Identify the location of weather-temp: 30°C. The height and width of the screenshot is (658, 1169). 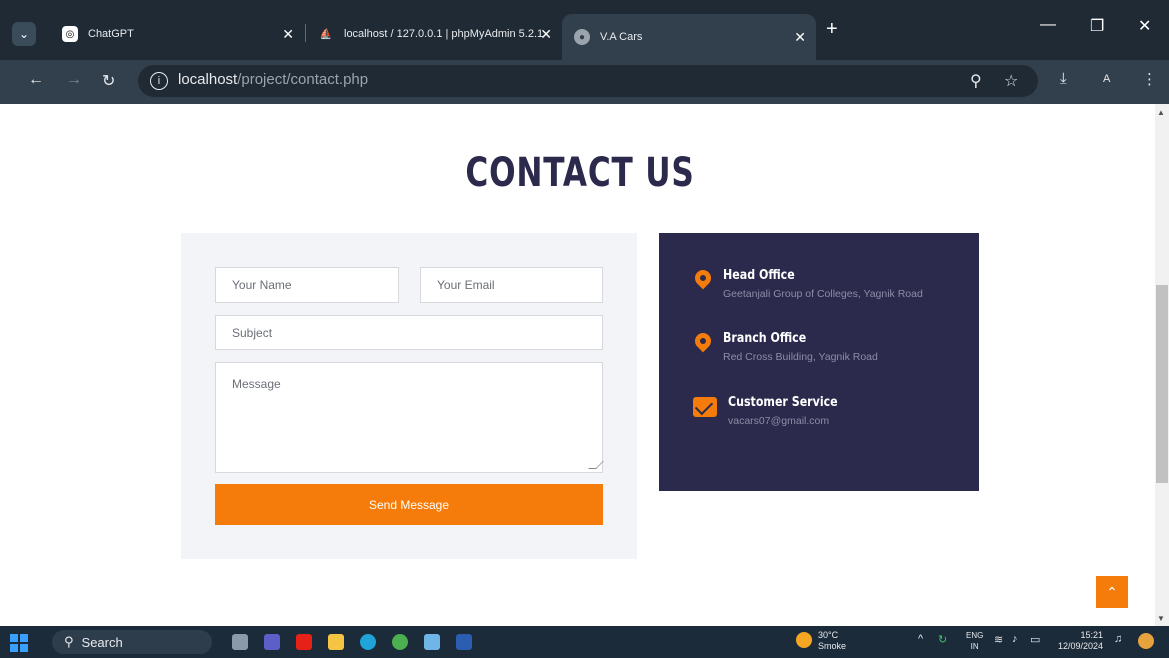
(828, 635).